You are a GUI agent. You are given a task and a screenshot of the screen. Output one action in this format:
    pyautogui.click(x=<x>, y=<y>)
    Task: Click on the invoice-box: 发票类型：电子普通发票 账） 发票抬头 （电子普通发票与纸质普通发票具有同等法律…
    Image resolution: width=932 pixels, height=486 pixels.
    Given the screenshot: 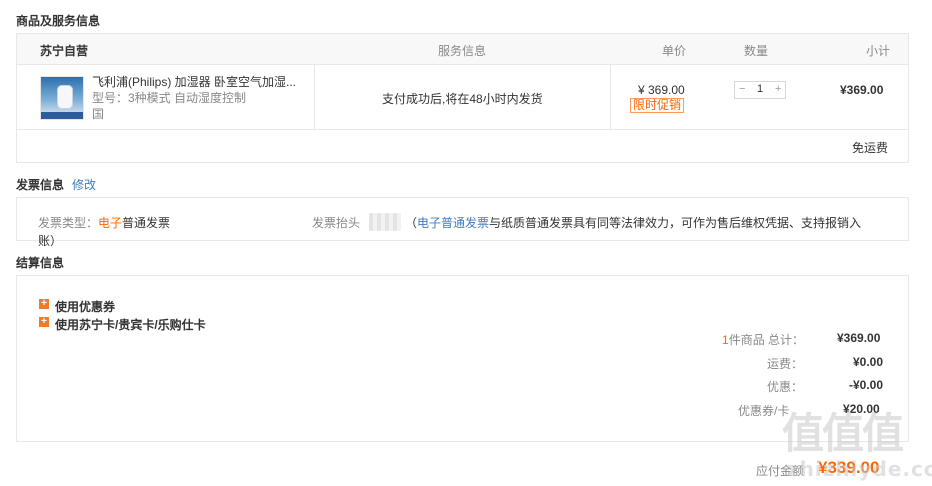 What is the action you would take?
    pyautogui.click(x=462, y=222)
    